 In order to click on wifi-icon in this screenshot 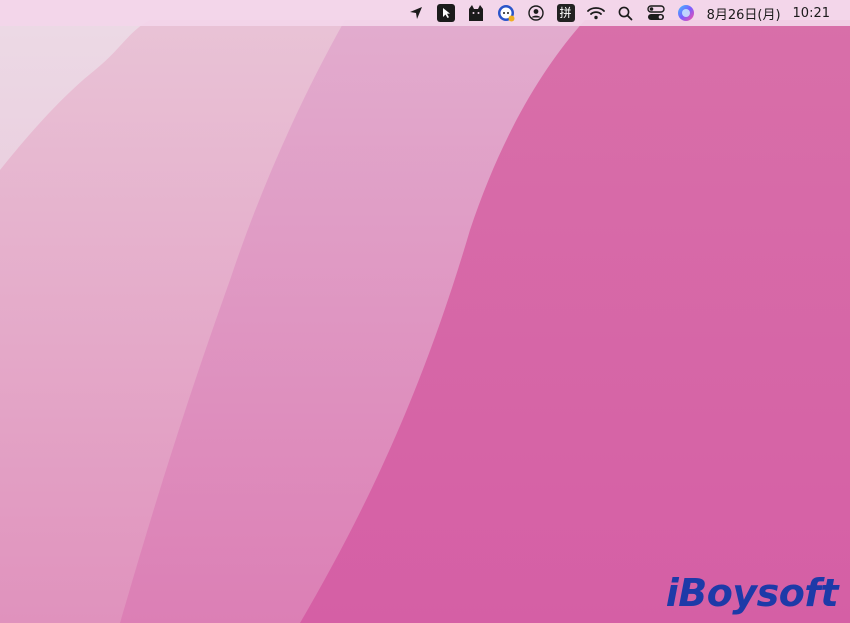, I will do `click(596, 13)`.